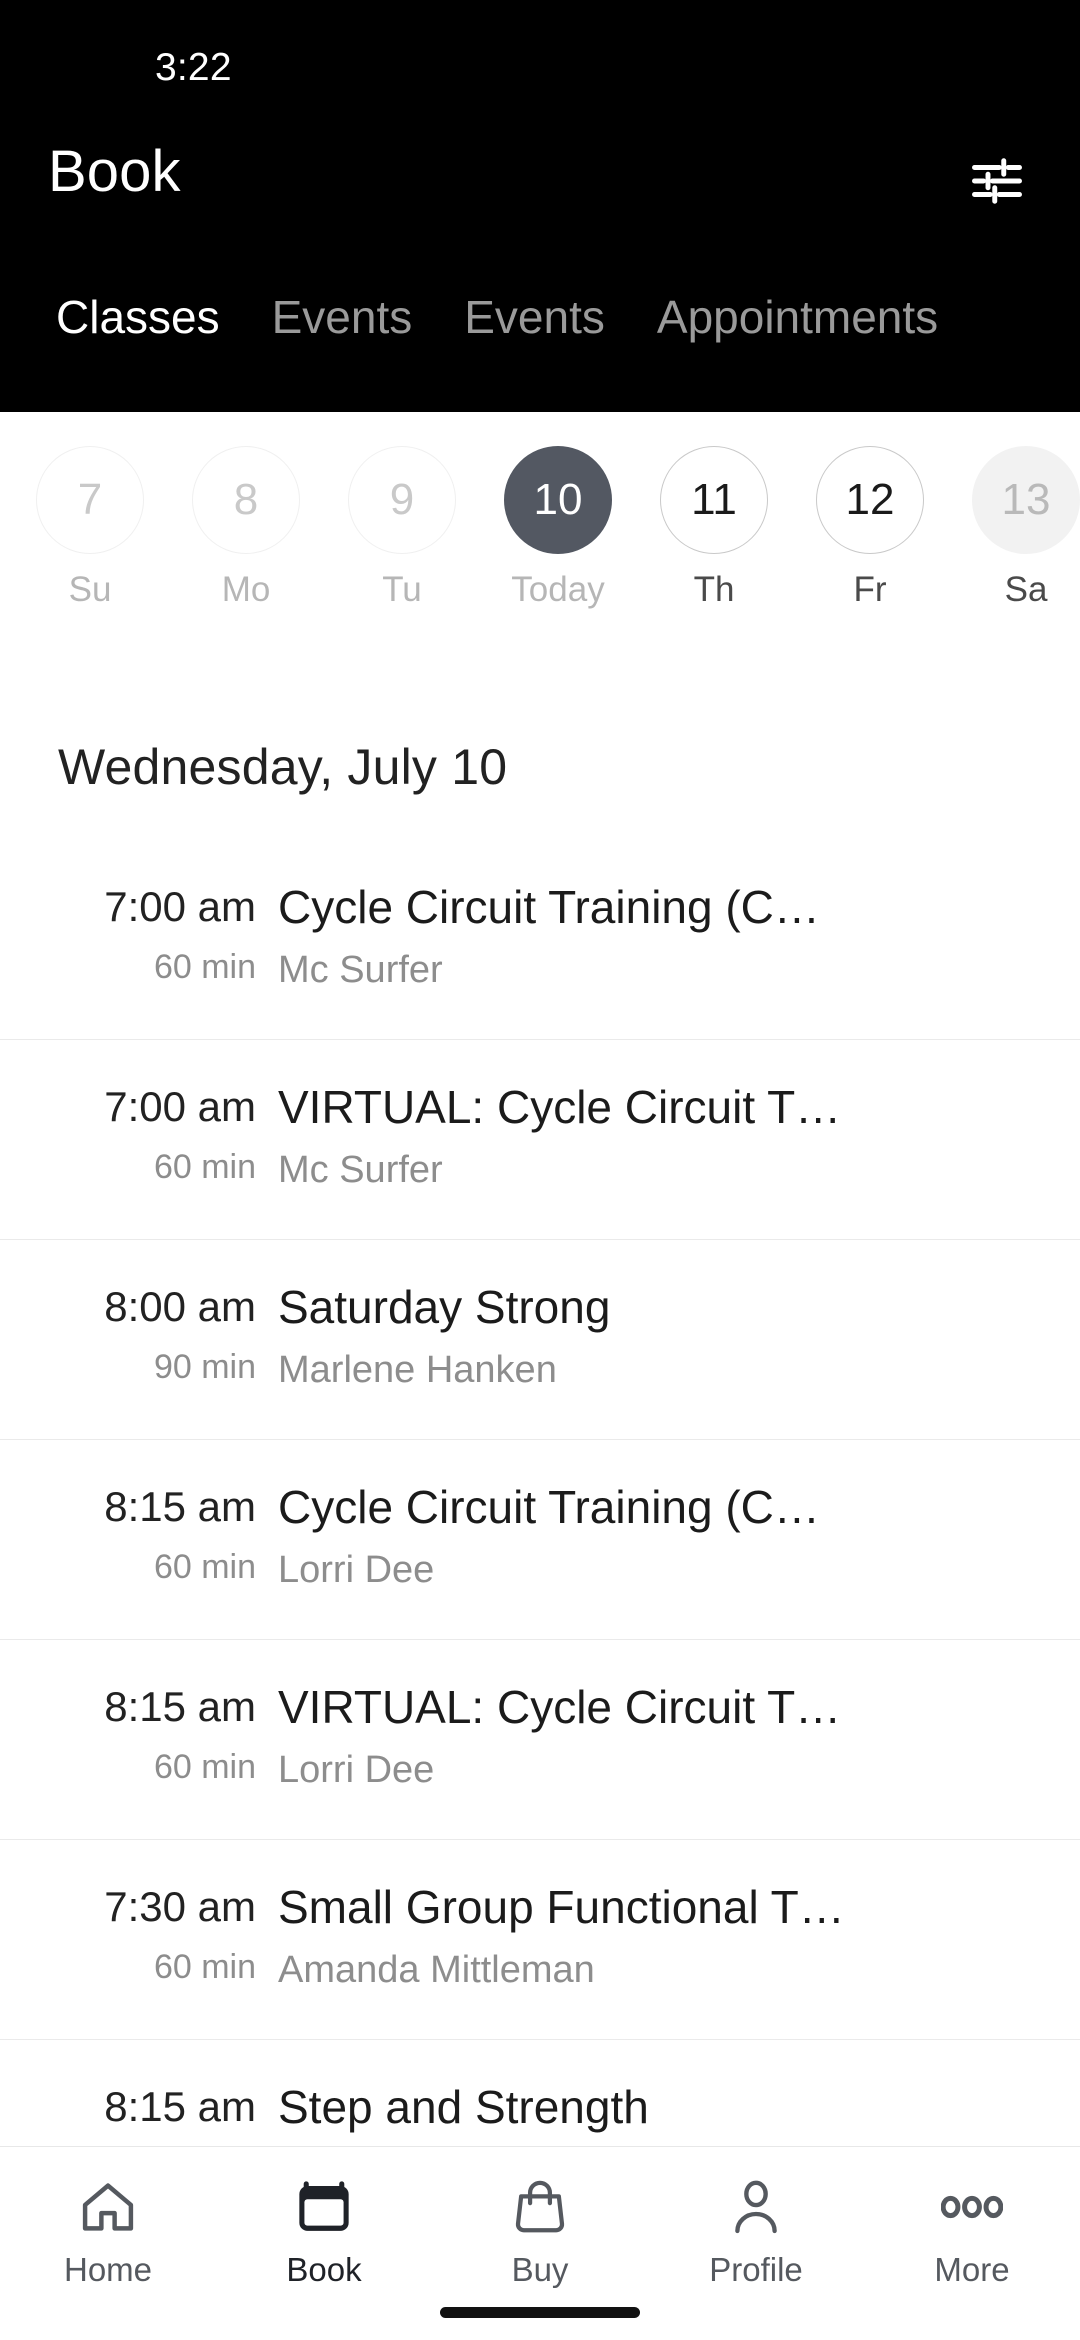 The height and width of the screenshot is (2340, 1080). Describe the element at coordinates (342, 317) in the screenshot. I see `tab-events-1: Events` at that location.